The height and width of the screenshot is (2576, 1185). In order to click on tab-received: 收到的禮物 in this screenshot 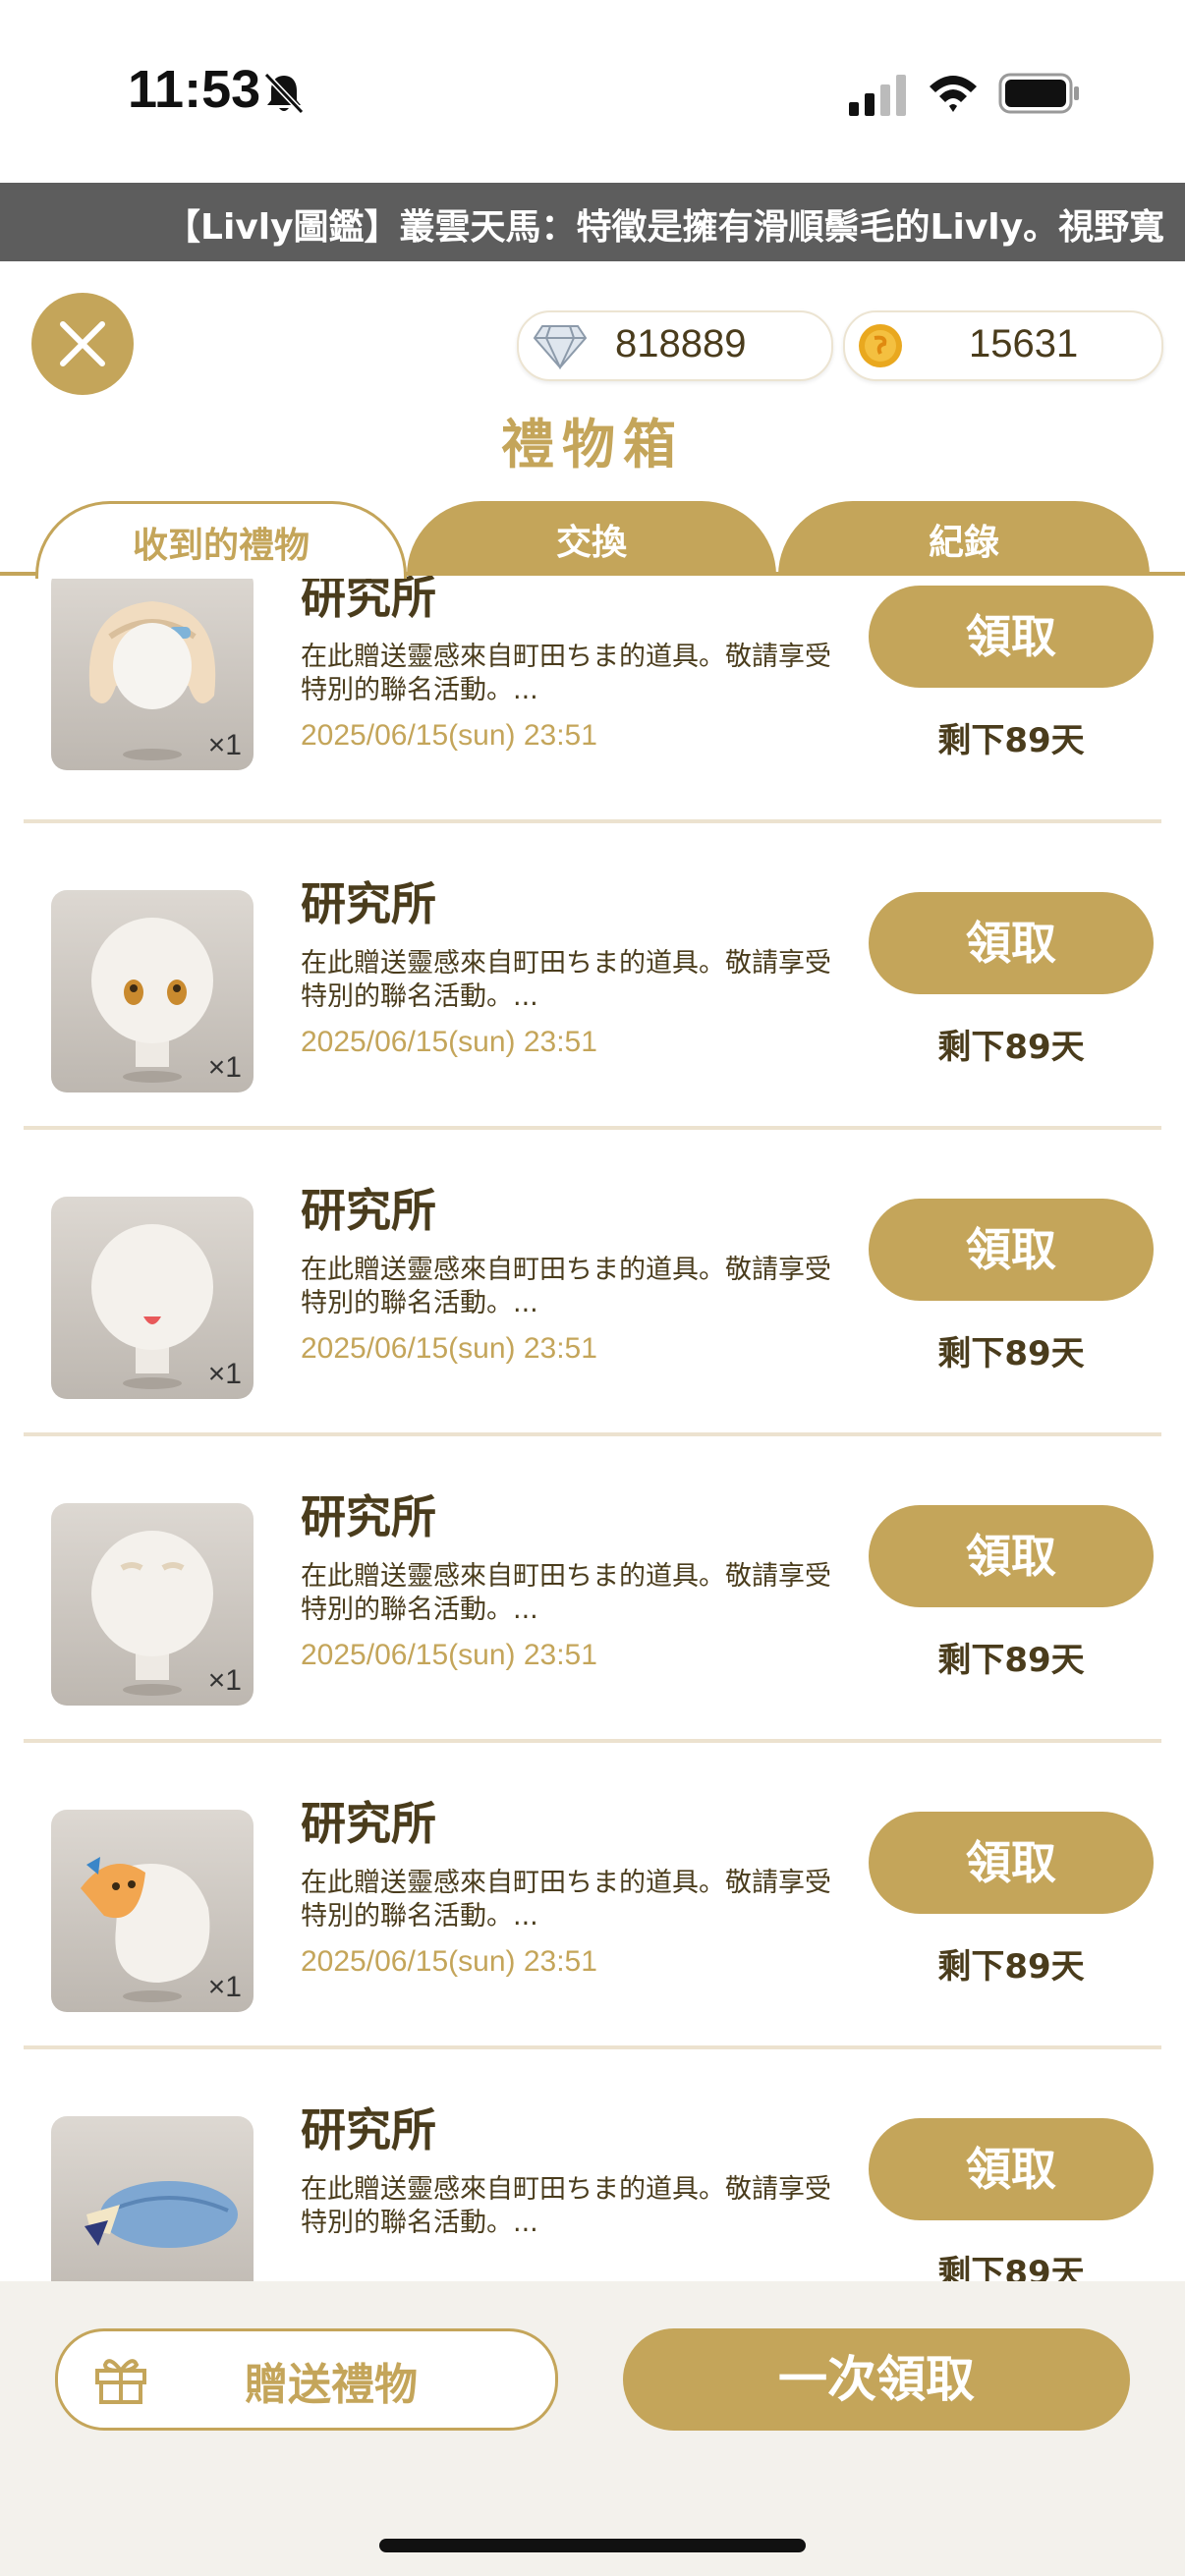, I will do `click(221, 540)`.